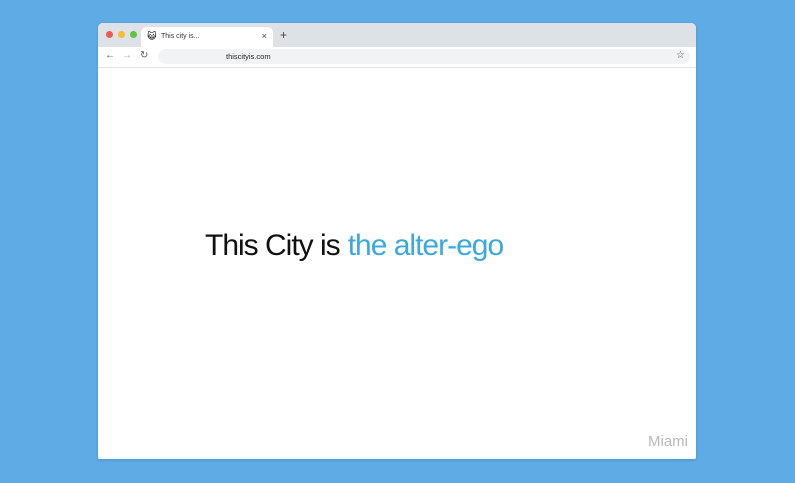 This screenshot has height=483, width=795. Describe the element at coordinates (121, 34) in the screenshot. I see `minimize-window-button` at that location.